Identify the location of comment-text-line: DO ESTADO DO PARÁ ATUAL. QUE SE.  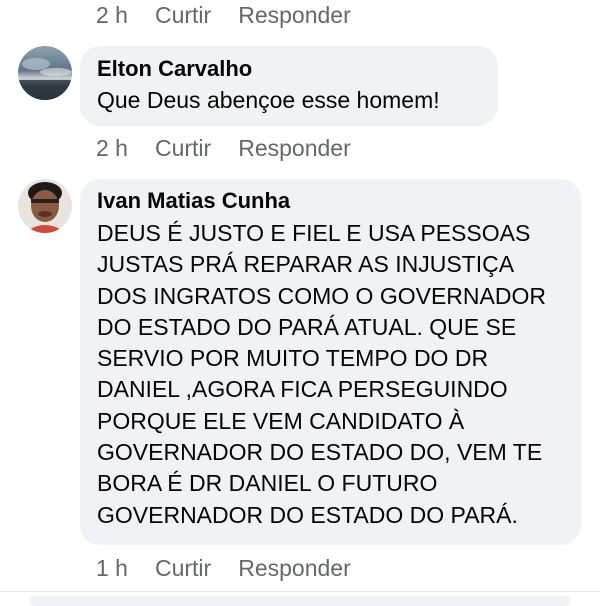
(307, 326).